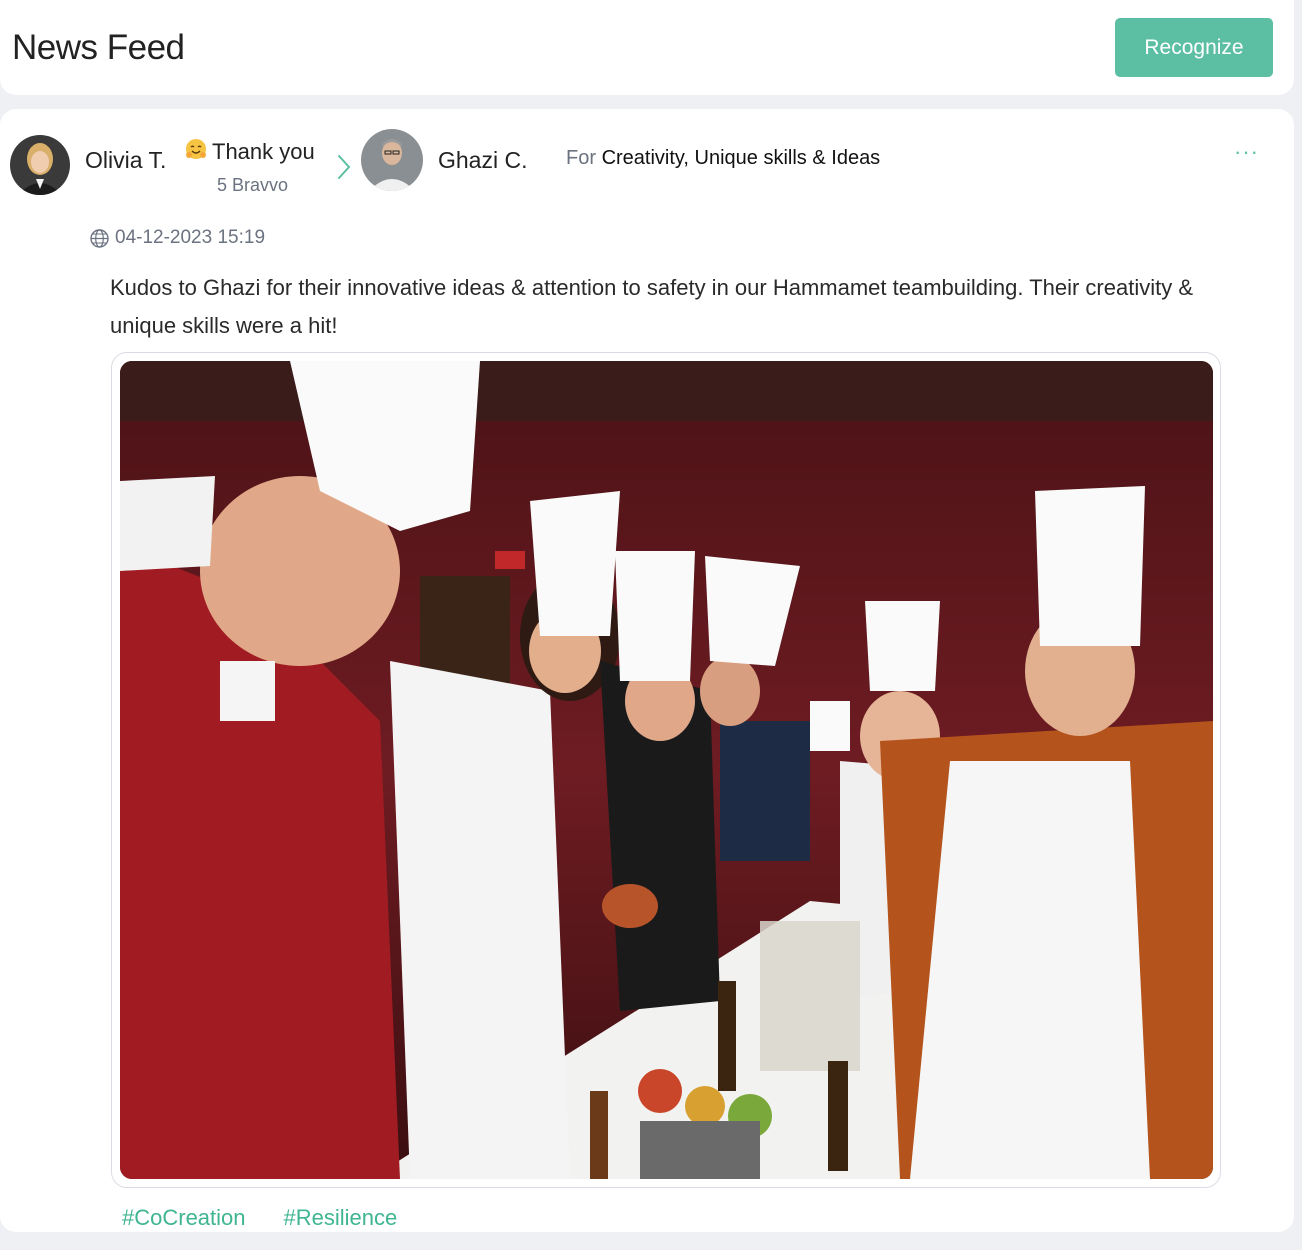 The image size is (1302, 1250). I want to click on page-header: News Feed Recognize, so click(647, 47).